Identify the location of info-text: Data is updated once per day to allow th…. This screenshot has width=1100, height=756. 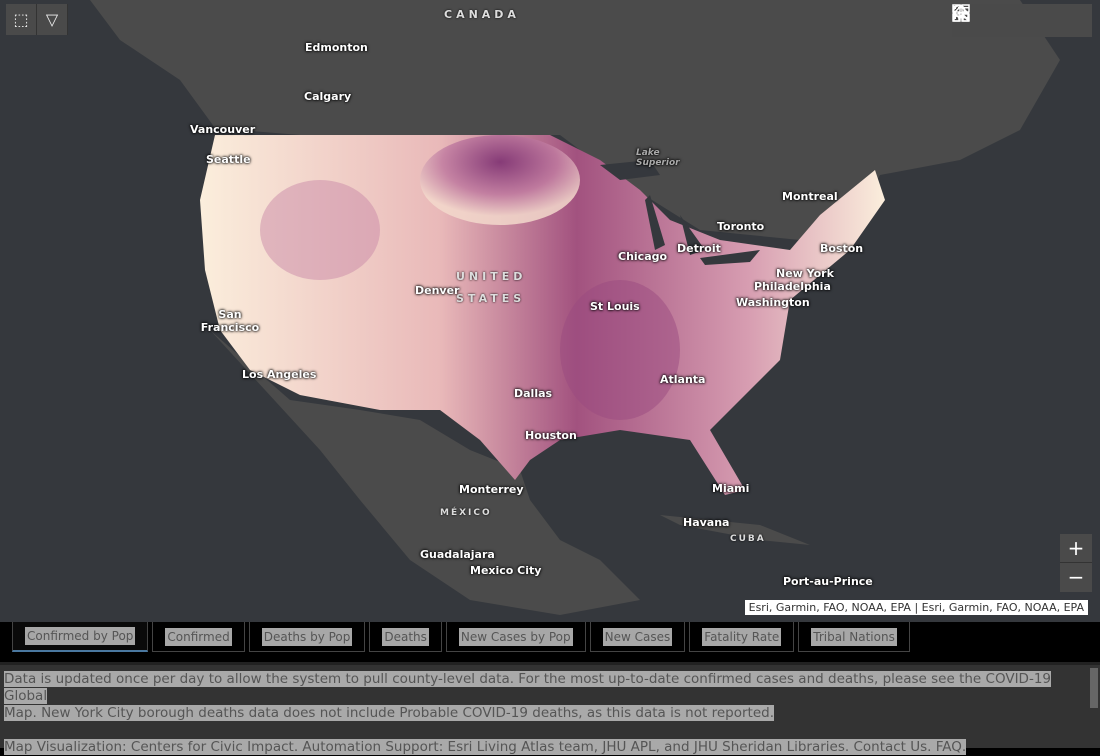
(527, 687).